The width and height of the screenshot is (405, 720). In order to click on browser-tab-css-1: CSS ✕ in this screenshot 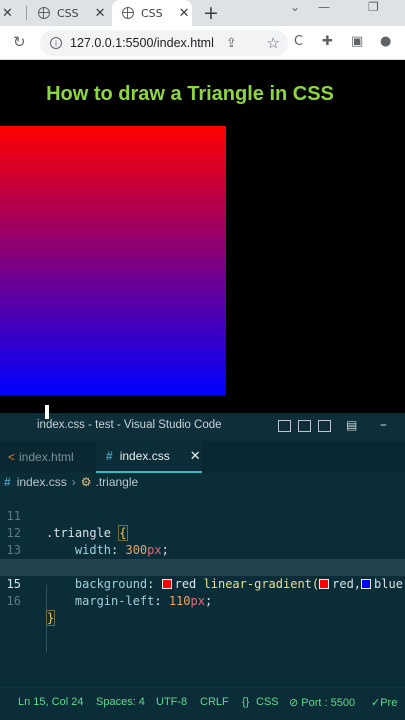, I will do `click(69, 13)`.